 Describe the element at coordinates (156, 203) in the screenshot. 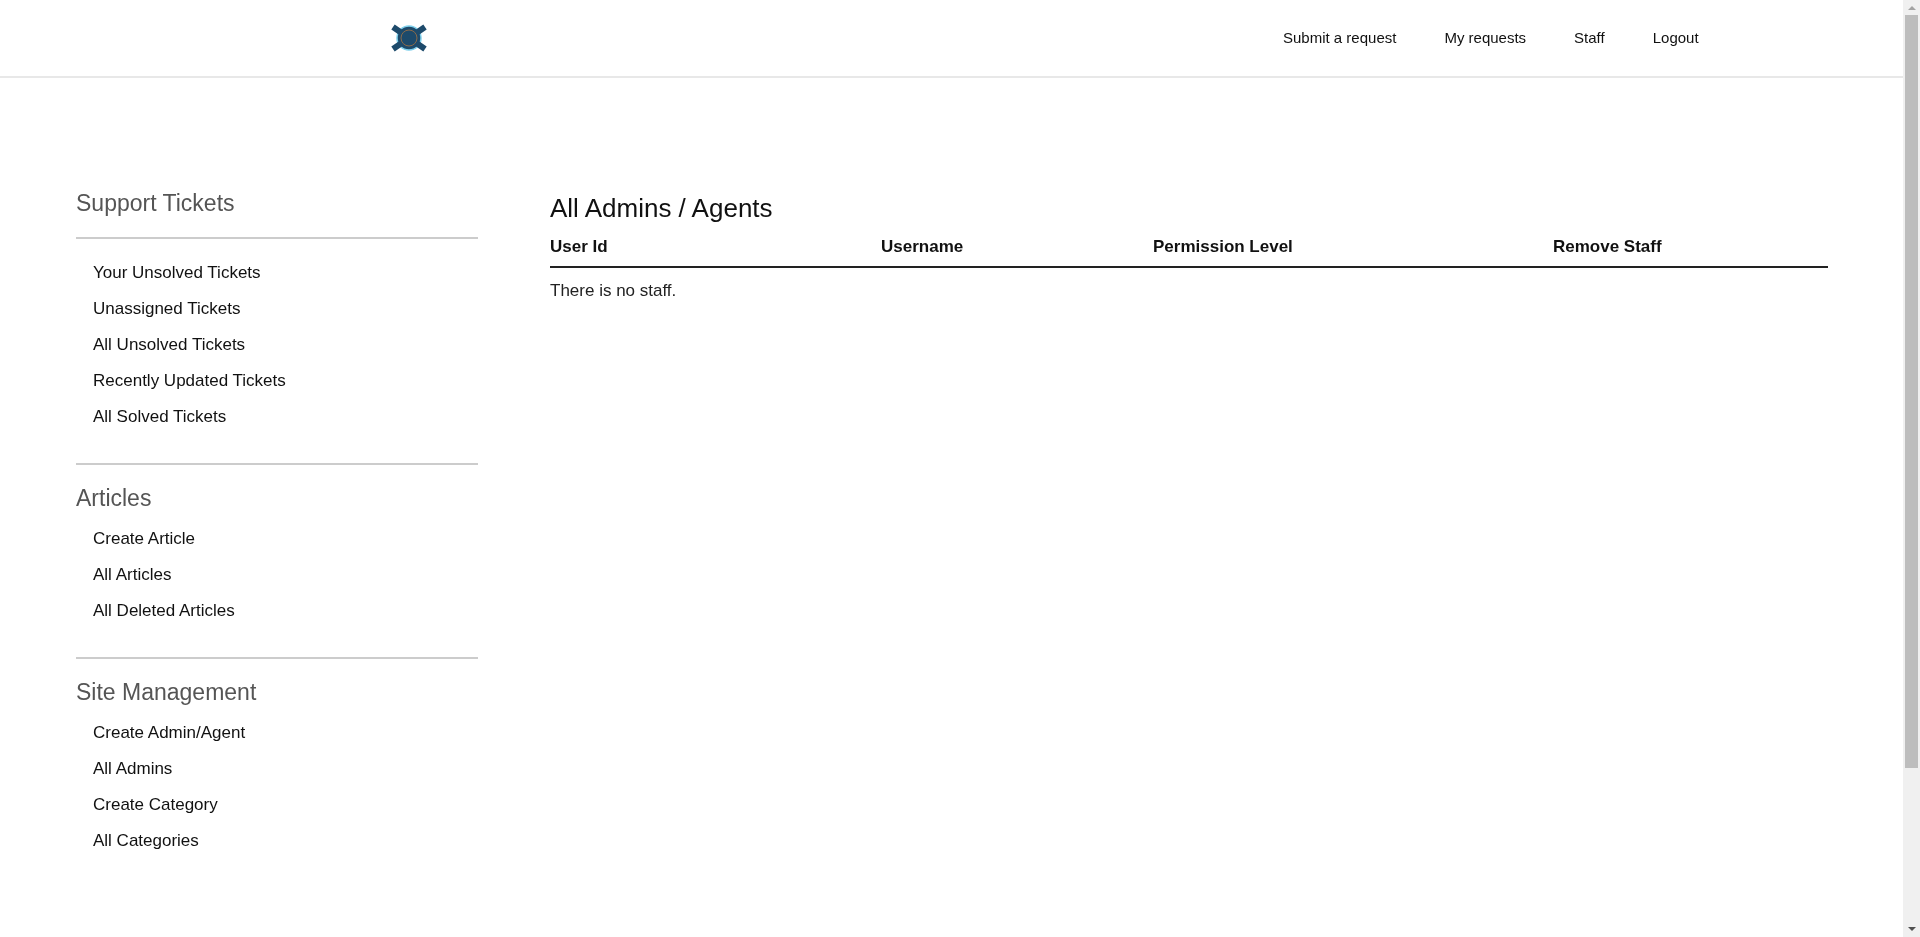

I see `section-heading: Support Tickets` at that location.